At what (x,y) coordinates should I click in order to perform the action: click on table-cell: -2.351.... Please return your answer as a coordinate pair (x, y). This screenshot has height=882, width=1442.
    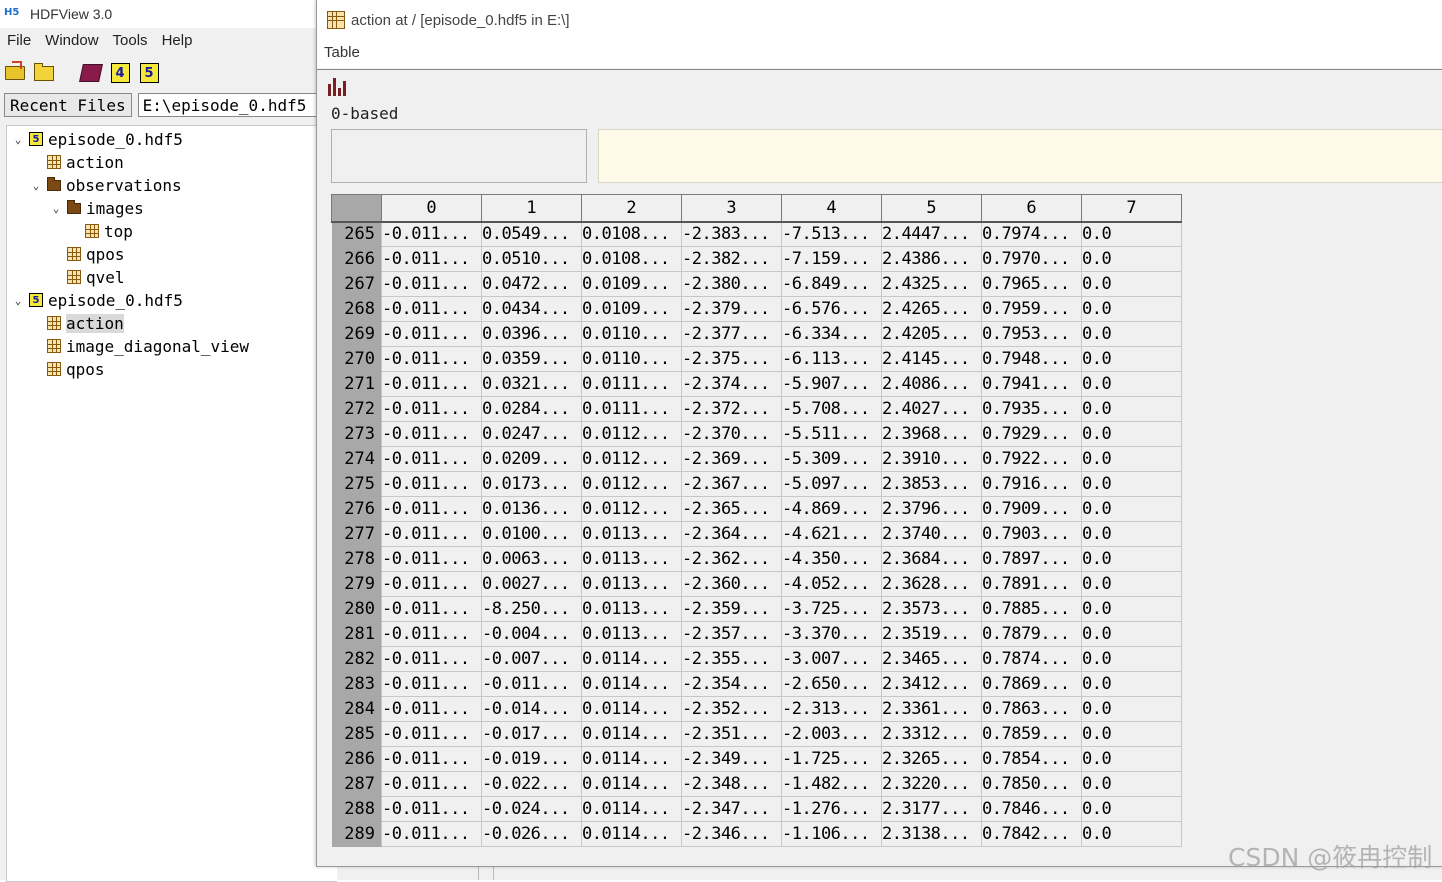
    Looking at the image, I should click on (731, 734).